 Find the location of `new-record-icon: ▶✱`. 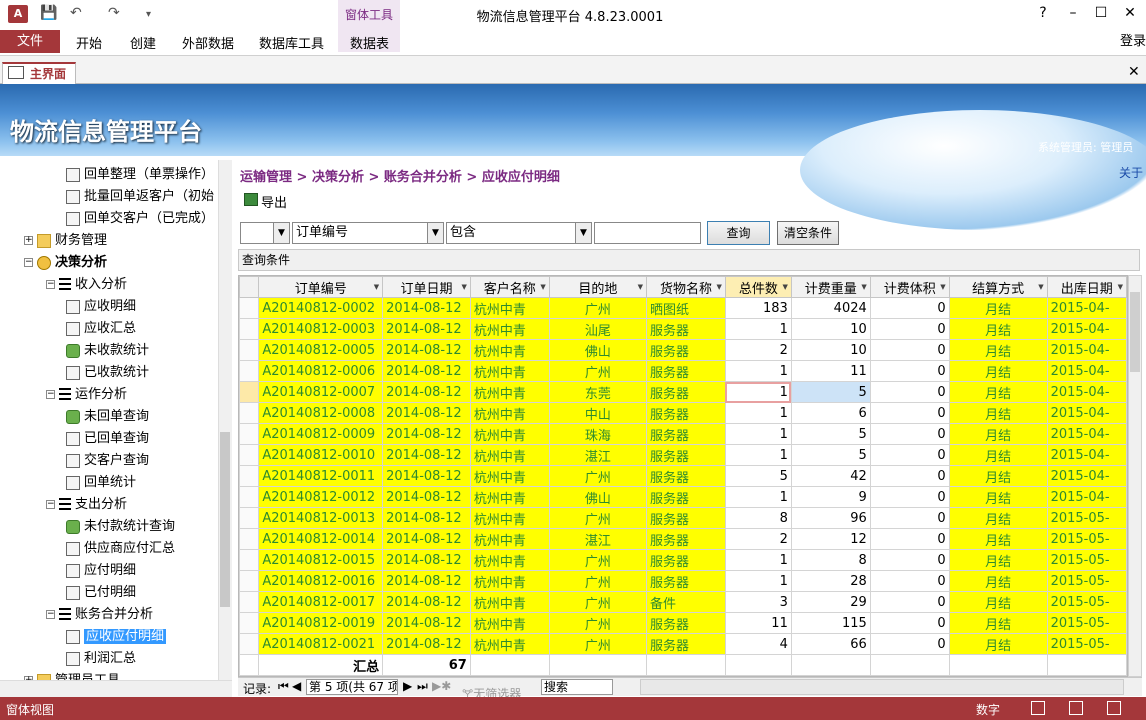

new-record-icon: ▶✱ is located at coordinates (441, 686).